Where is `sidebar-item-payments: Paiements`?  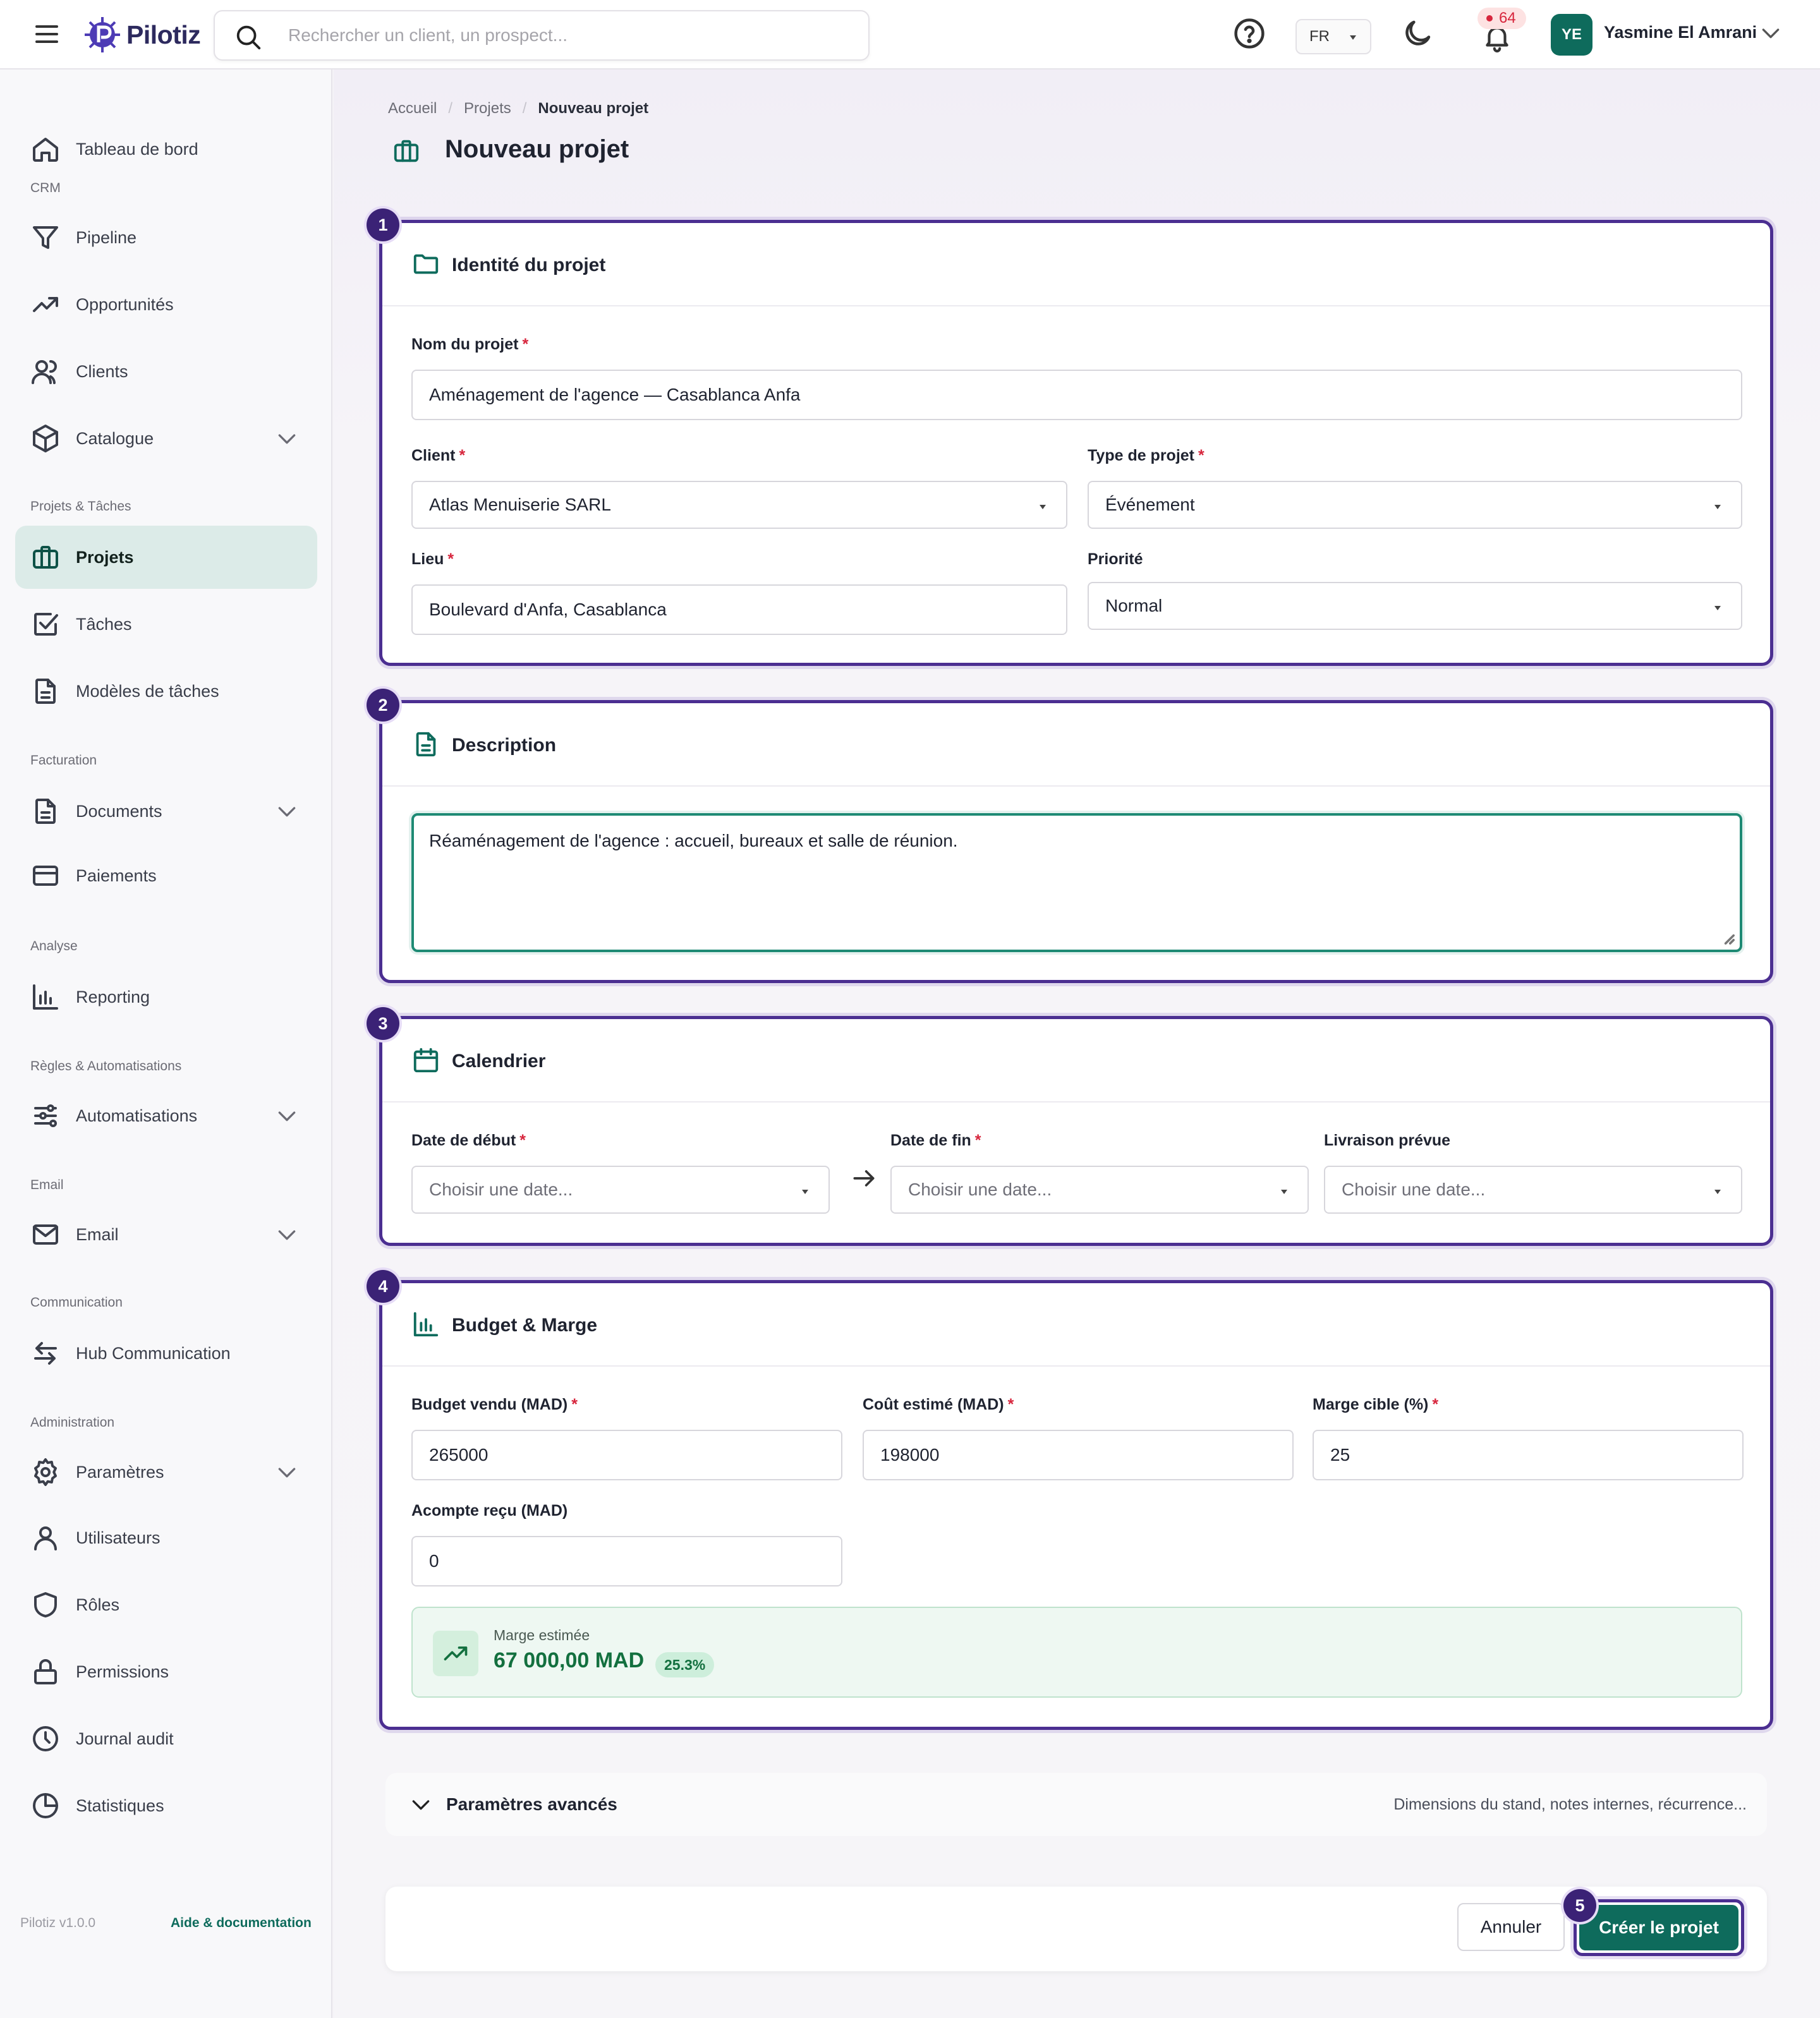
sidebar-item-payments: Paiements is located at coordinates (166, 876).